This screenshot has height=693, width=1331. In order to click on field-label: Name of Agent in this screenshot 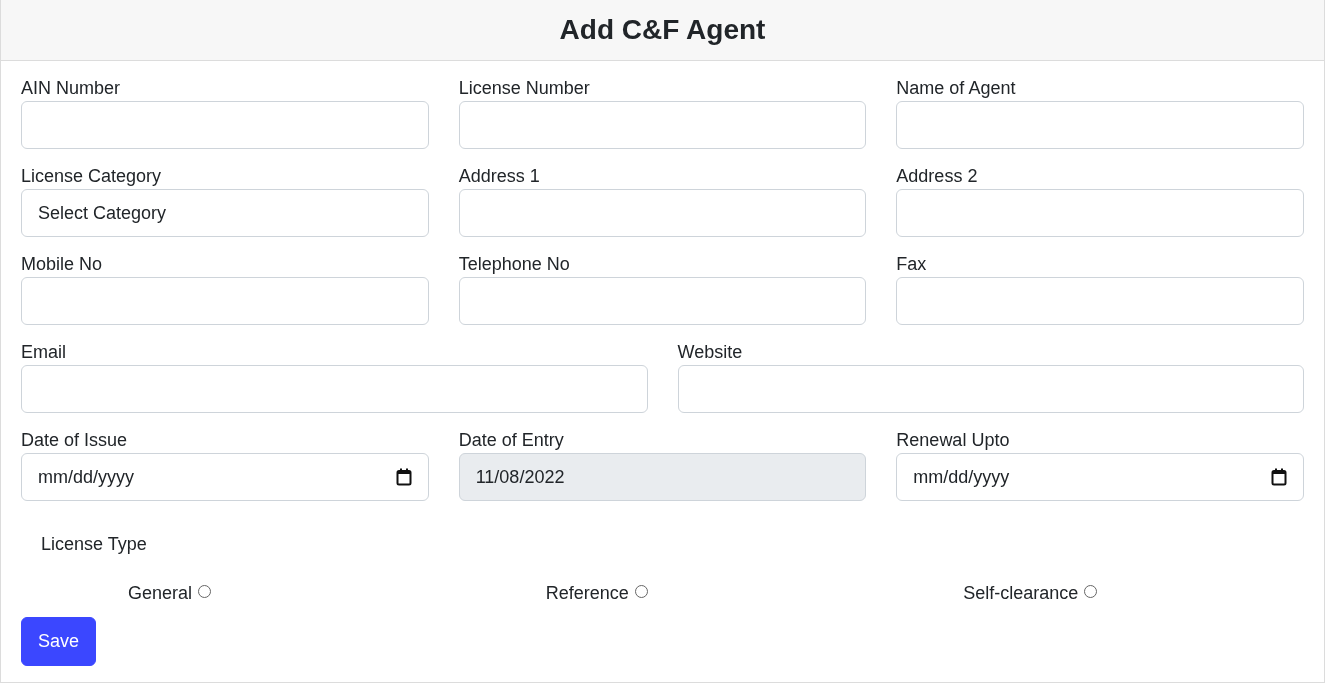, I will do `click(956, 88)`.